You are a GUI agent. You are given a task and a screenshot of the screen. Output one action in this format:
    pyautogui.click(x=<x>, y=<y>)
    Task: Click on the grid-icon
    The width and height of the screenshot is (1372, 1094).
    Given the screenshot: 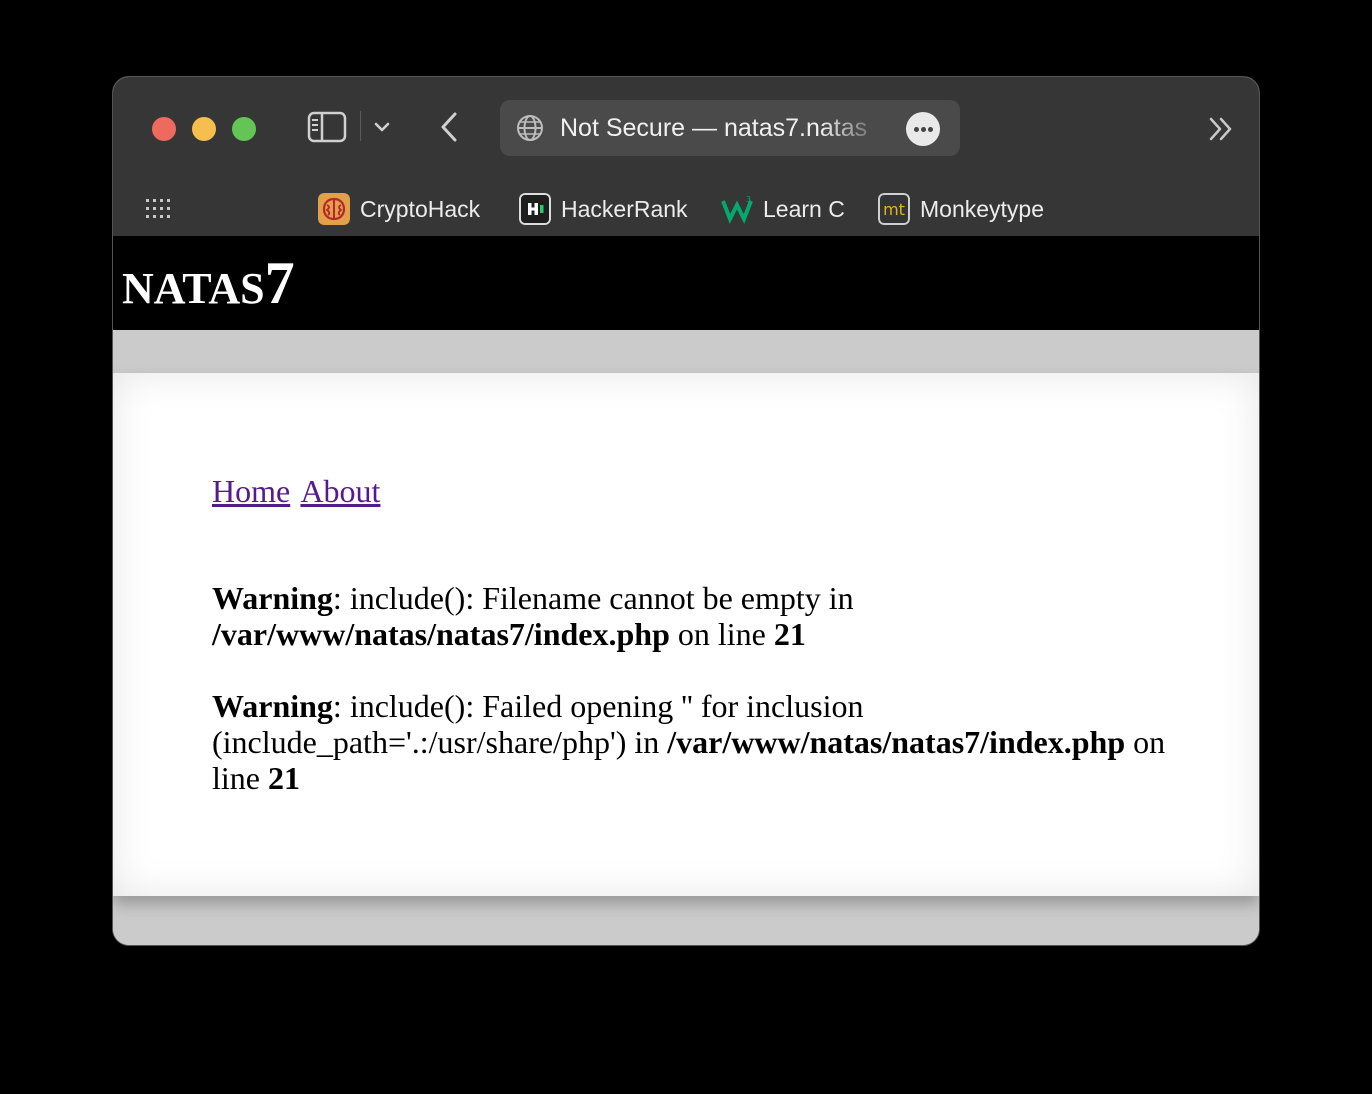 What is the action you would take?
    pyautogui.click(x=158, y=209)
    